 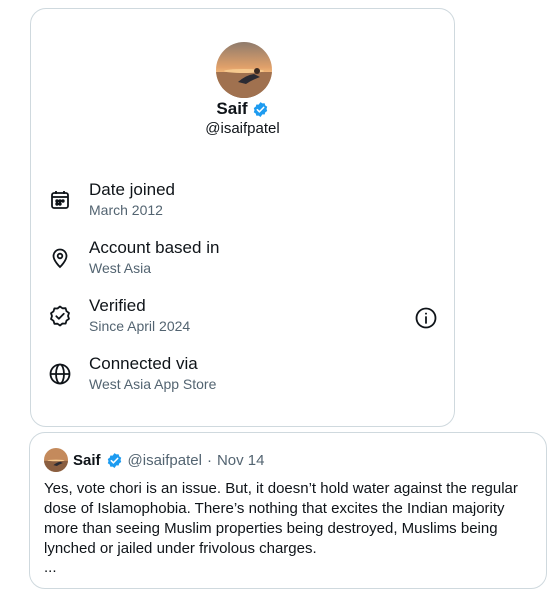 I want to click on row-account-based-in: Account based in West Asia, so click(x=242, y=260).